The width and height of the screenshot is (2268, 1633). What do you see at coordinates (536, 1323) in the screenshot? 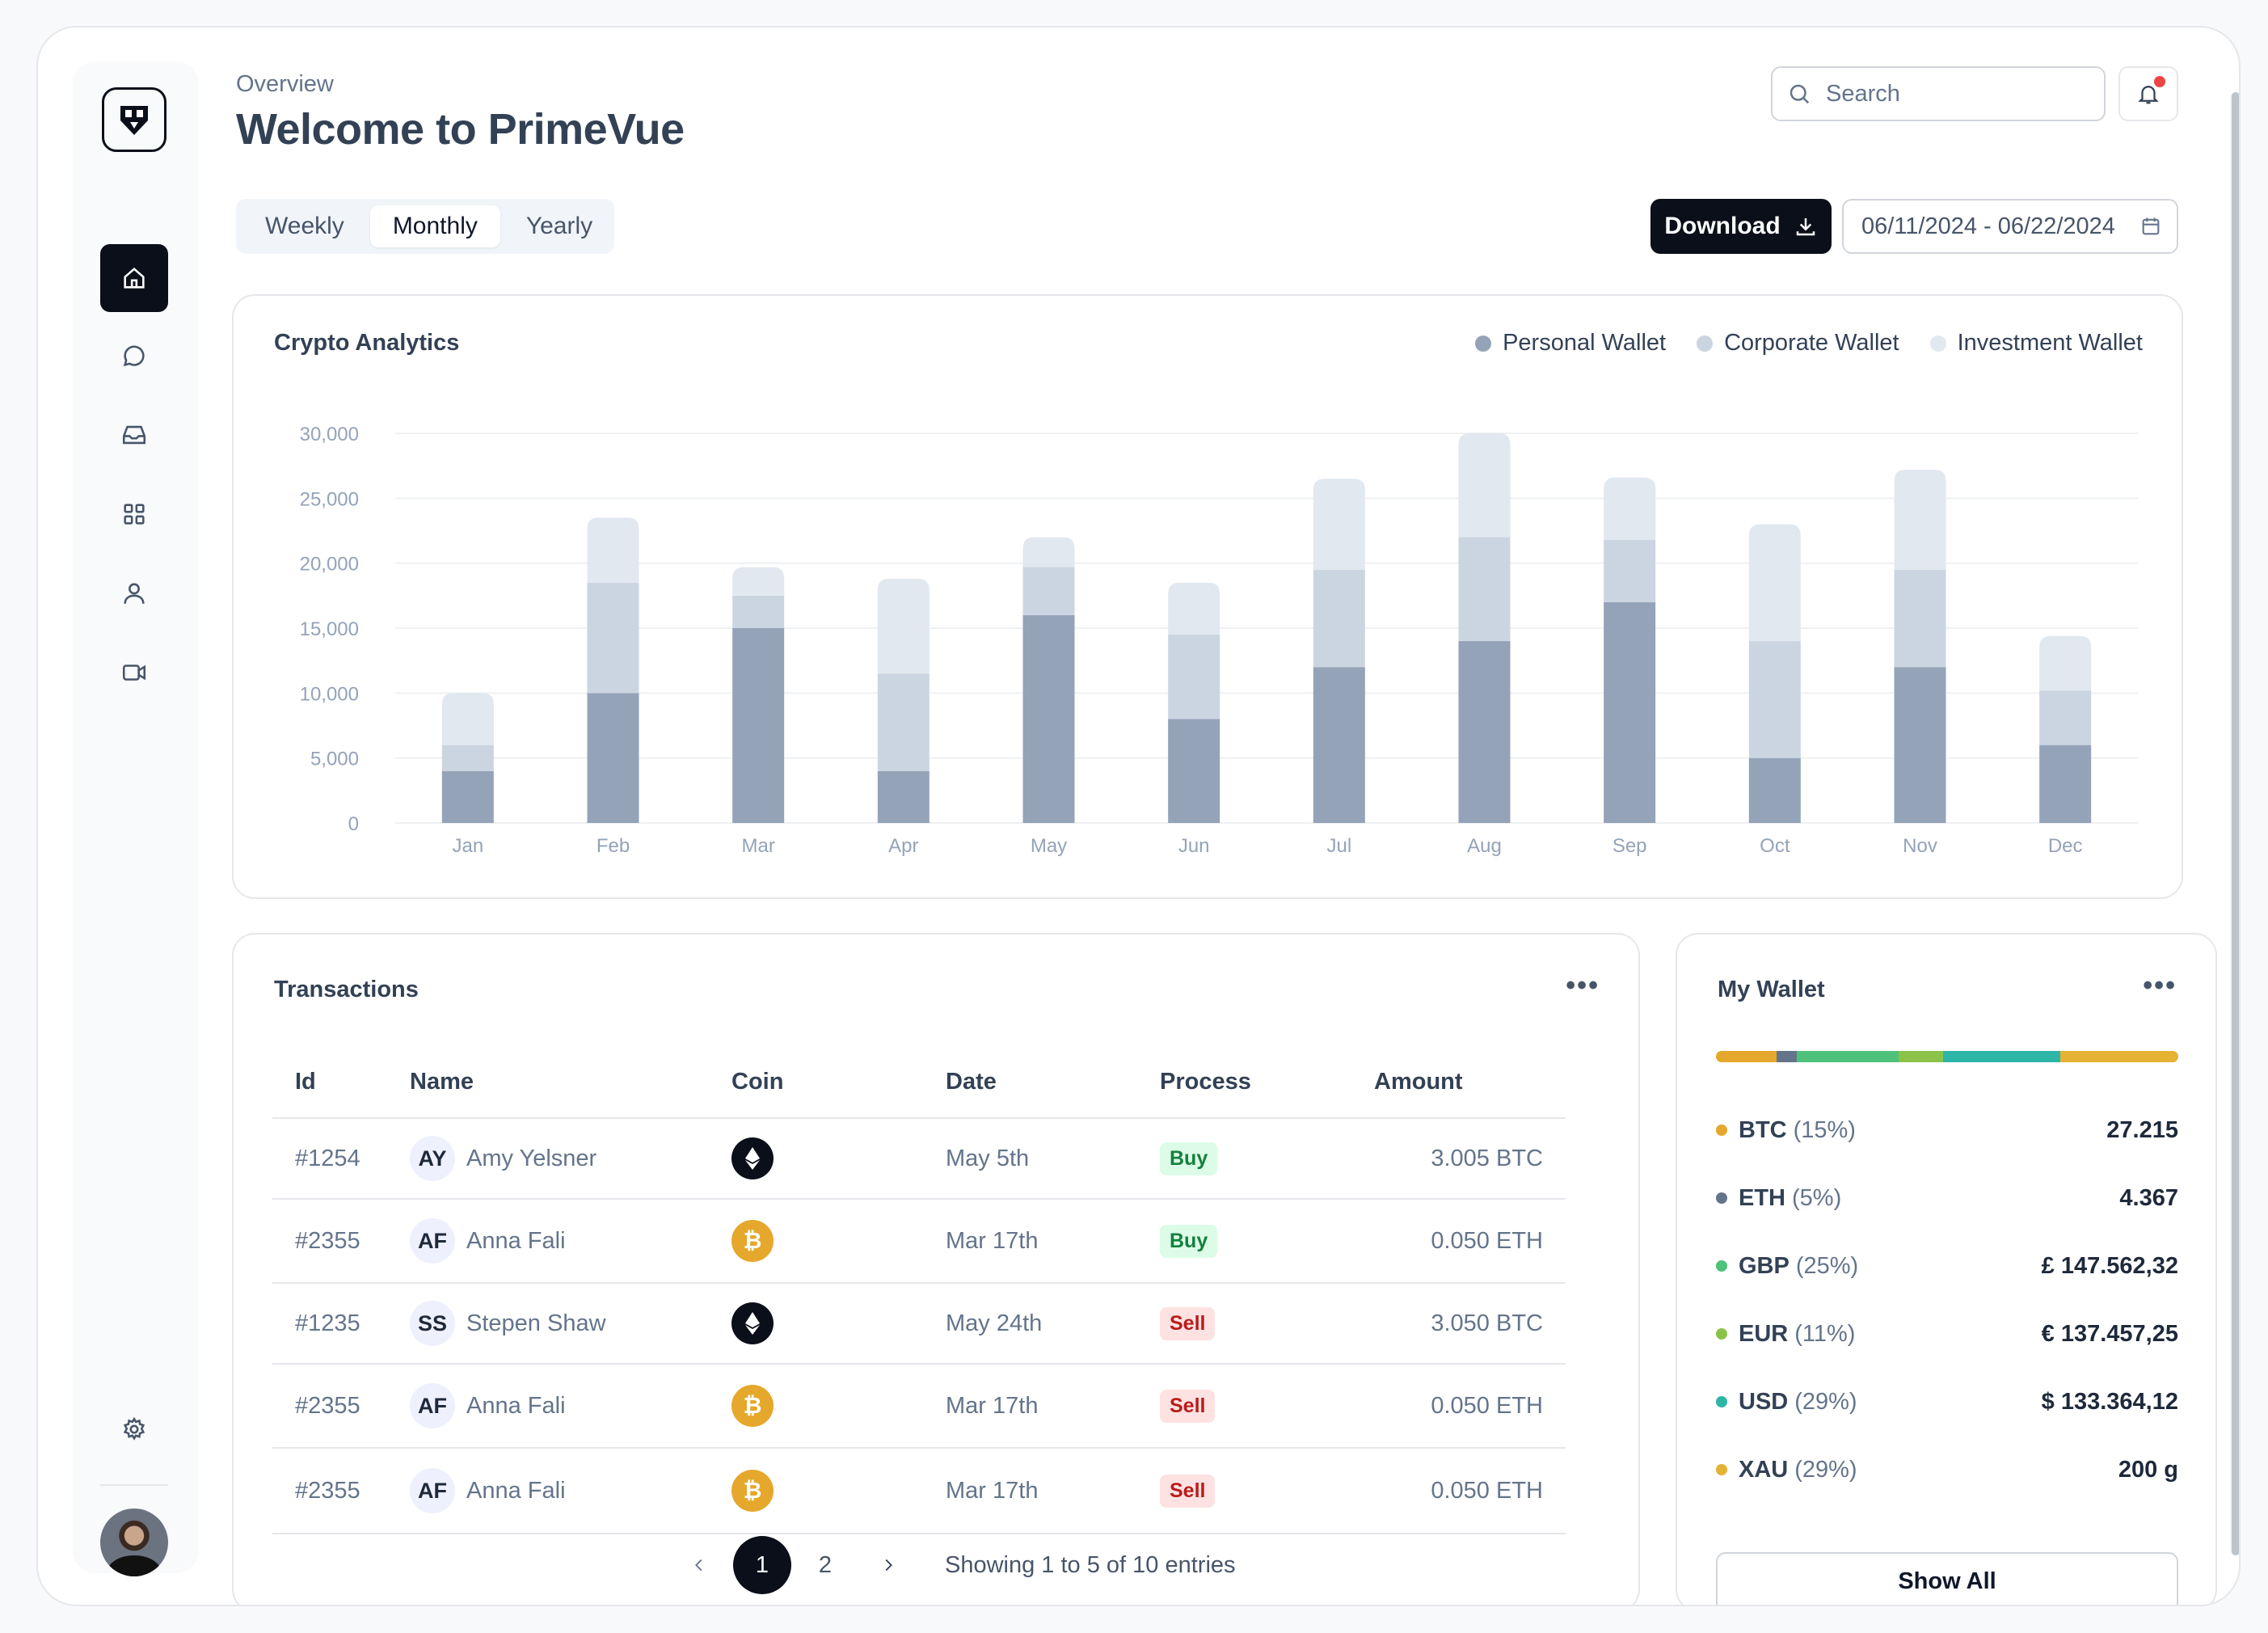
I see `customer-name: Stepen Shaw` at bounding box center [536, 1323].